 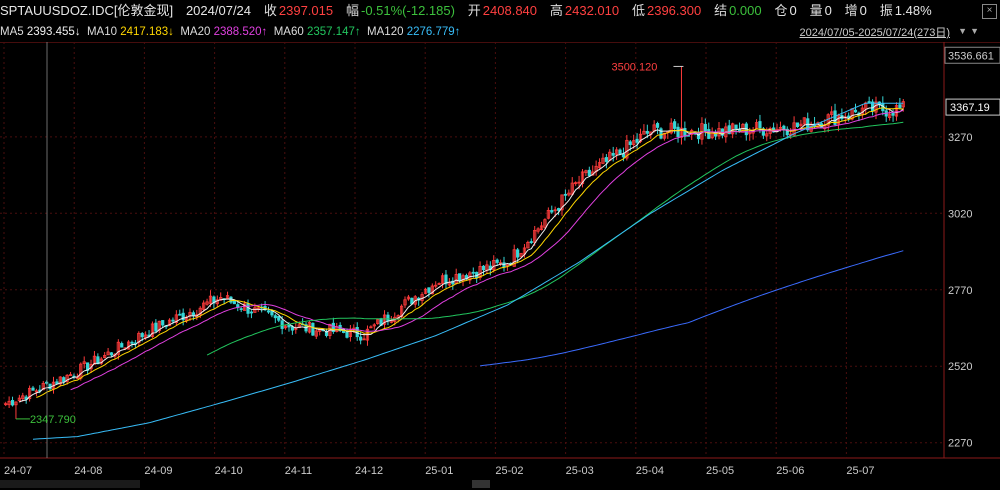 What do you see at coordinates (333, 32) in the screenshot?
I see `ma60-value: 2357.147↑` at bounding box center [333, 32].